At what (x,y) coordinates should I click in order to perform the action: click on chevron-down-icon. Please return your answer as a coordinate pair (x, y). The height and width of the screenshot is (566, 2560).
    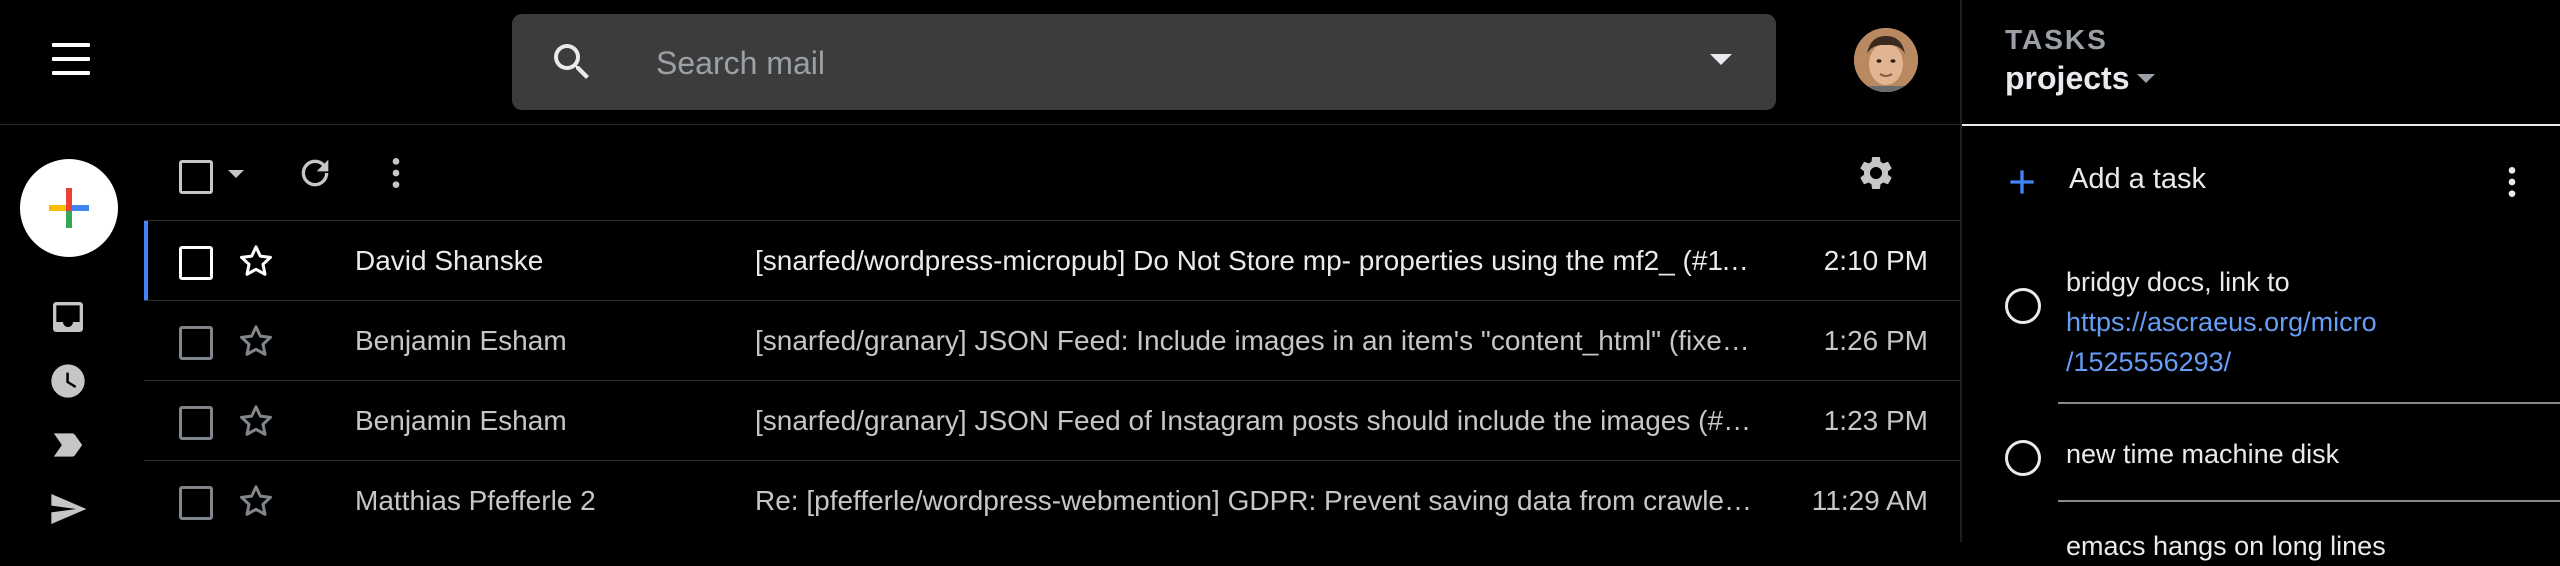
    Looking at the image, I should click on (2146, 78).